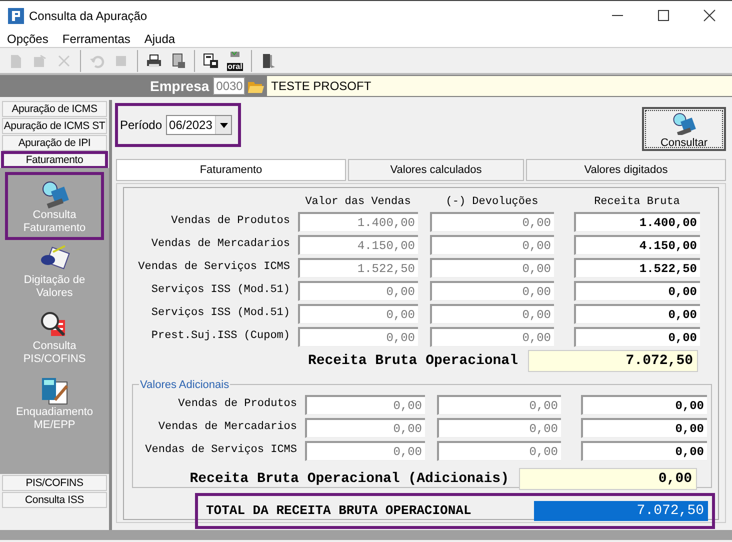 This screenshot has height=542, width=732. Describe the element at coordinates (180, 86) in the screenshot. I see `company-label: Empresa` at that location.